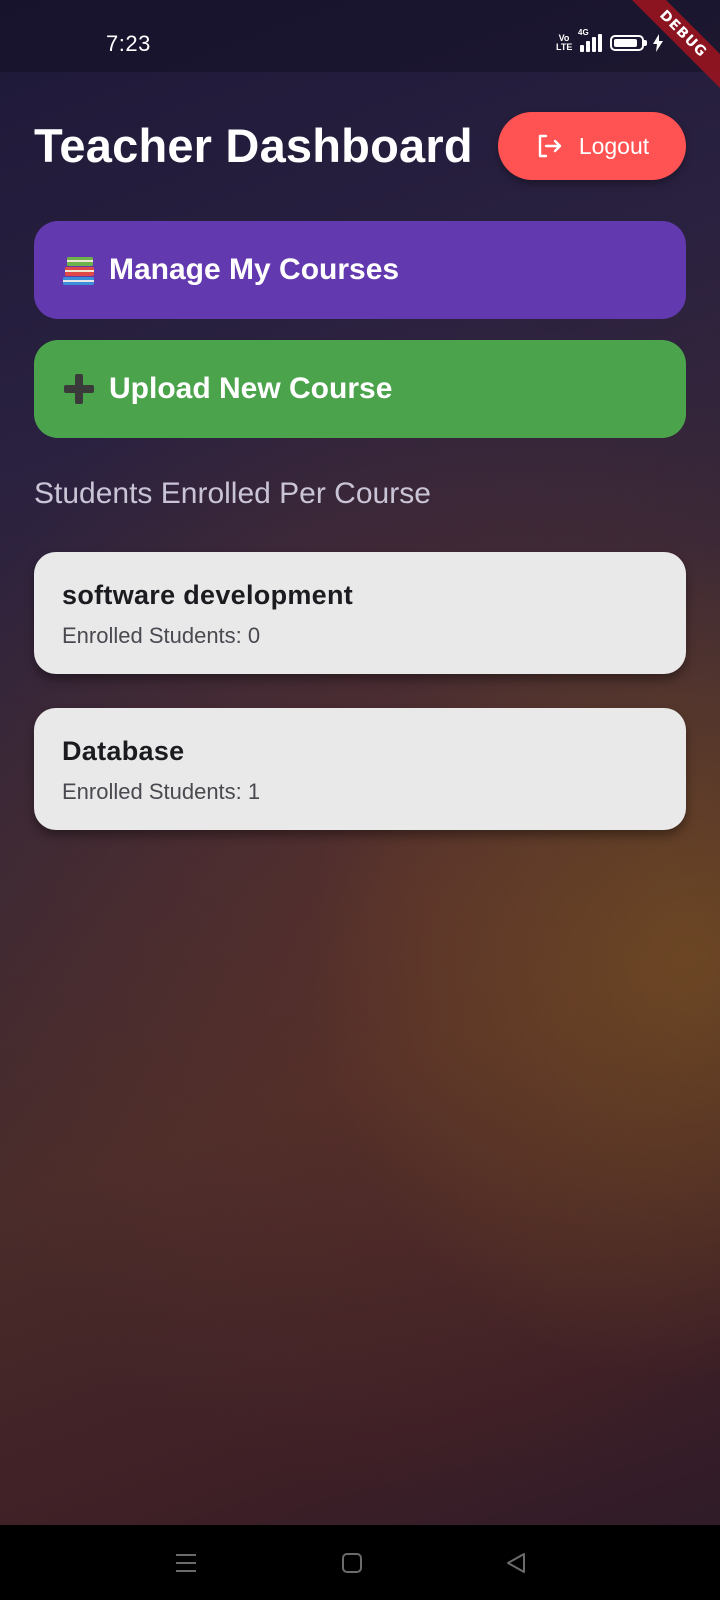 The height and width of the screenshot is (1600, 720). What do you see at coordinates (253, 145) in the screenshot?
I see `page-title: Teacher Dashboard` at bounding box center [253, 145].